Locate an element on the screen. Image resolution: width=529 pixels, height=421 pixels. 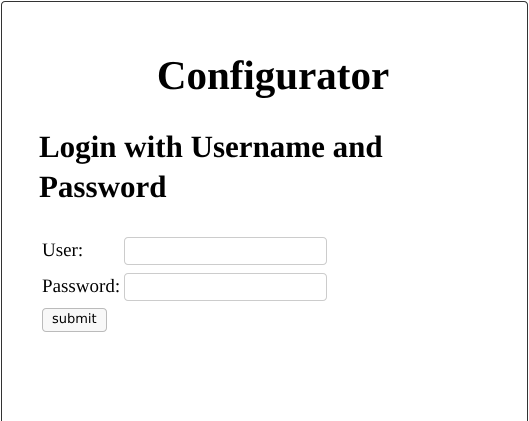
field-label: Password: is located at coordinates (81, 287).